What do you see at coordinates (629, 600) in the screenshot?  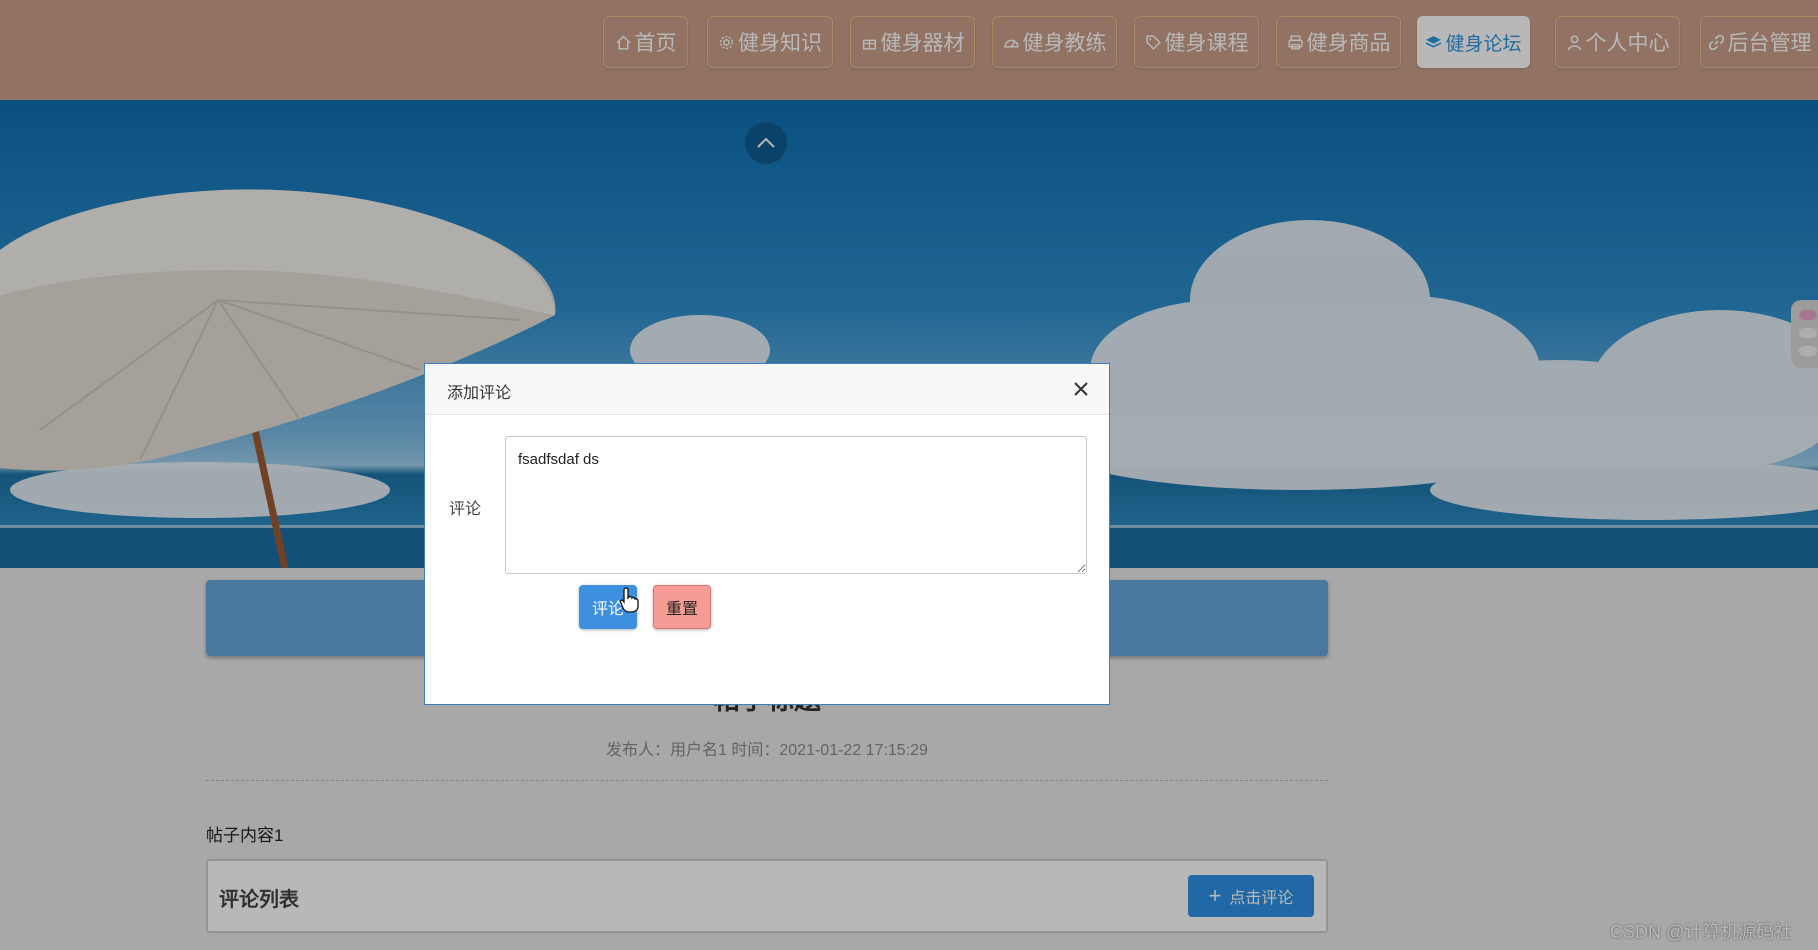 I see `hand-cursor-icon` at bounding box center [629, 600].